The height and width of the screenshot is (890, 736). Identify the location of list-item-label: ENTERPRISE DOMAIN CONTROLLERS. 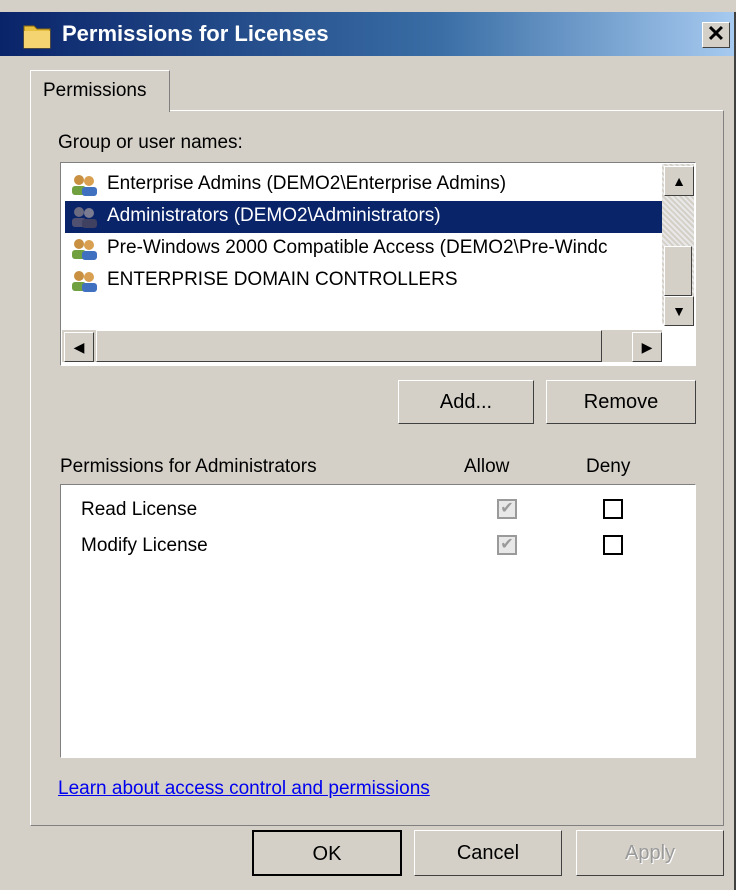
(282, 279).